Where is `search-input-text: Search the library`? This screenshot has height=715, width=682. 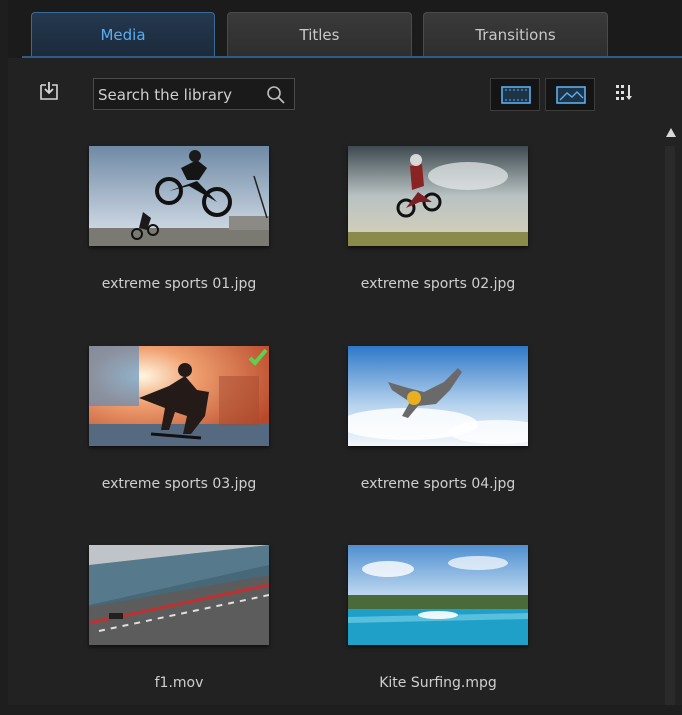 search-input-text: Search the library is located at coordinates (165, 95).